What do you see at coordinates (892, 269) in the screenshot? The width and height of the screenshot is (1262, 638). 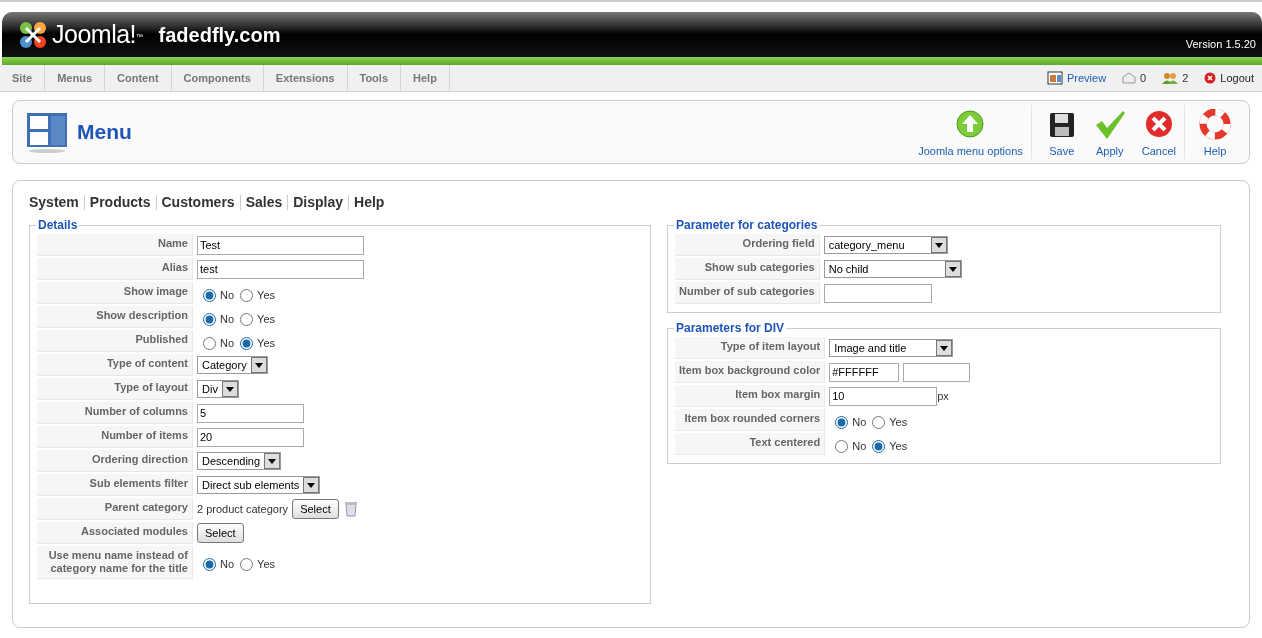 I see `dropdown: No child` at bounding box center [892, 269].